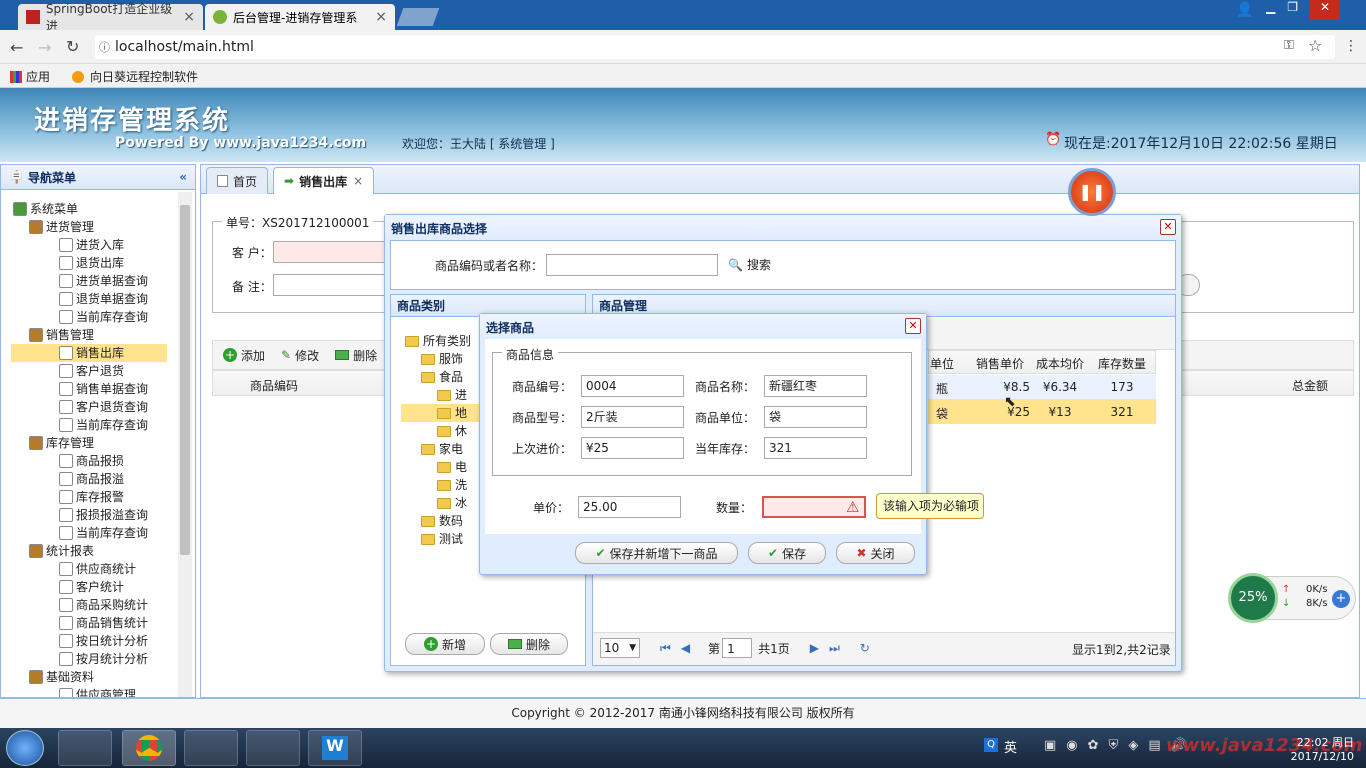 The image size is (1366, 768). I want to click on category-tree-item: 数码, so click(442, 521).